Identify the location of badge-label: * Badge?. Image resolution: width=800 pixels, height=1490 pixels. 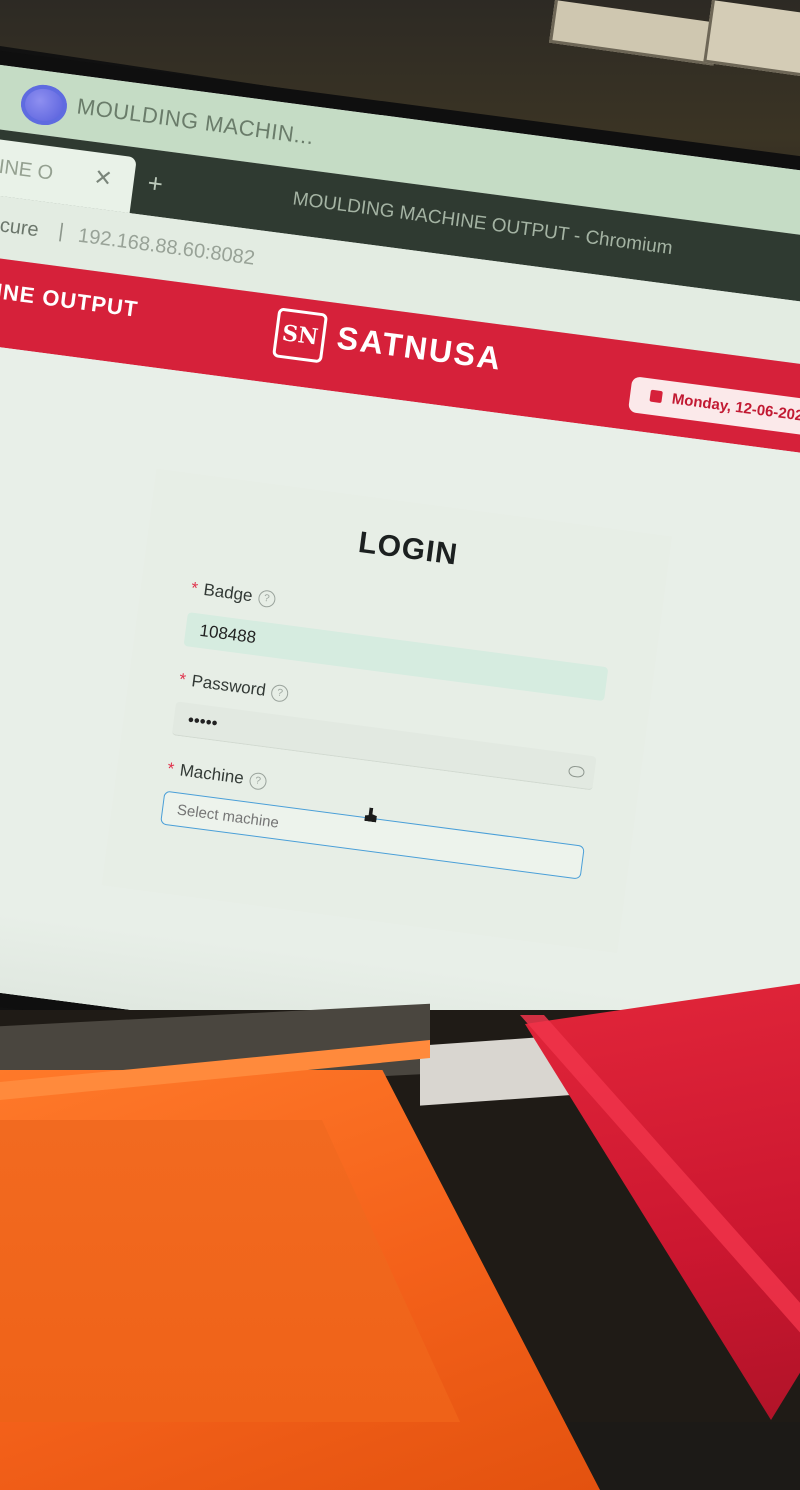
(233, 593).